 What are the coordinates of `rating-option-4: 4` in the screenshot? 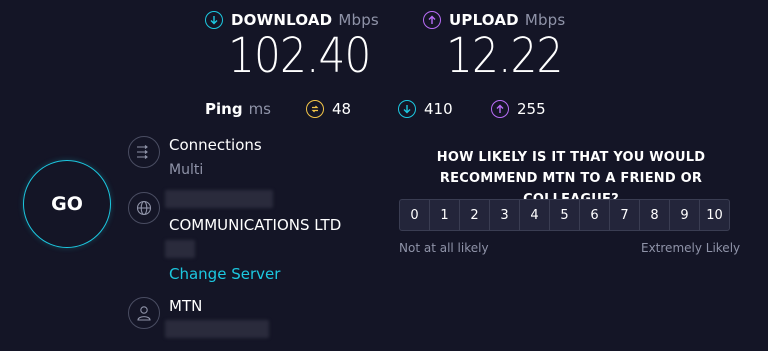 It's located at (534, 215).